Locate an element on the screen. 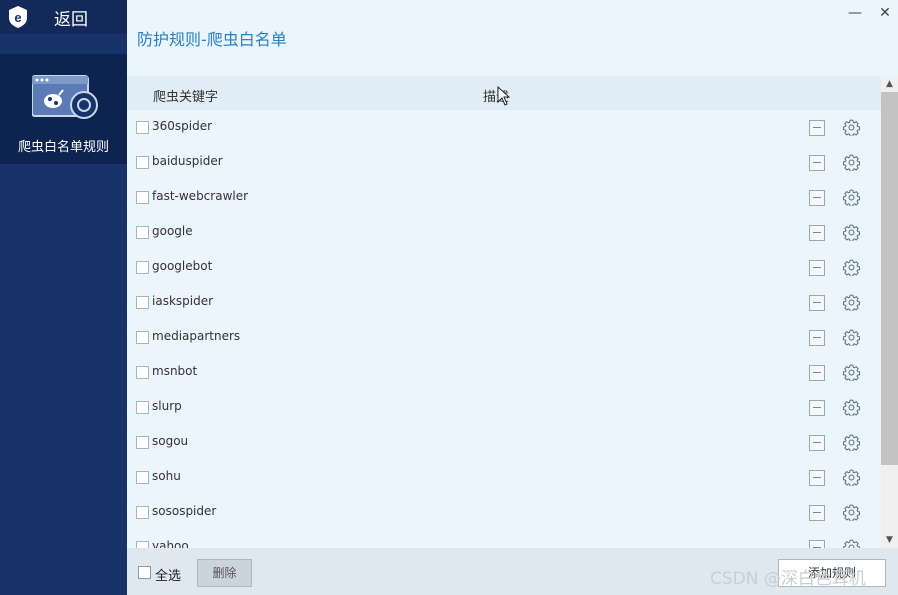  row-keyword: sohu is located at coordinates (166, 476).